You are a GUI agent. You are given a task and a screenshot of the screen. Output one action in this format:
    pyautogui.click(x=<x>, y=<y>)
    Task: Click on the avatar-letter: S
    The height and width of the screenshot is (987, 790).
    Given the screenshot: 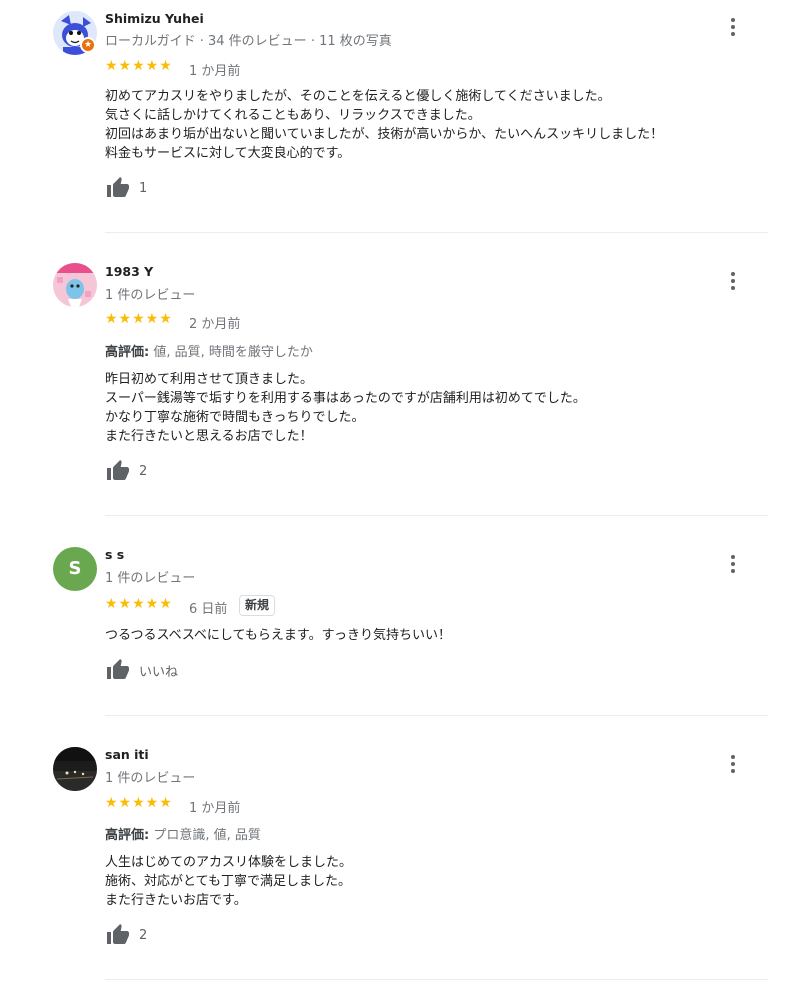 What is the action you would take?
    pyautogui.click(x=75, y=568)
    